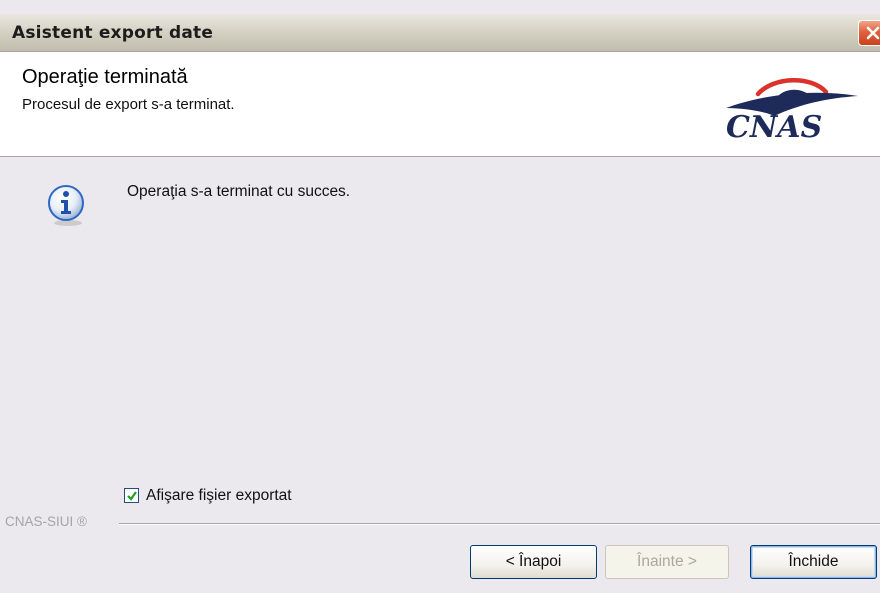  Describe the element at coordinates (105, 77) in the screenshot. I see `page-title: Operaţie terminată` at that location.